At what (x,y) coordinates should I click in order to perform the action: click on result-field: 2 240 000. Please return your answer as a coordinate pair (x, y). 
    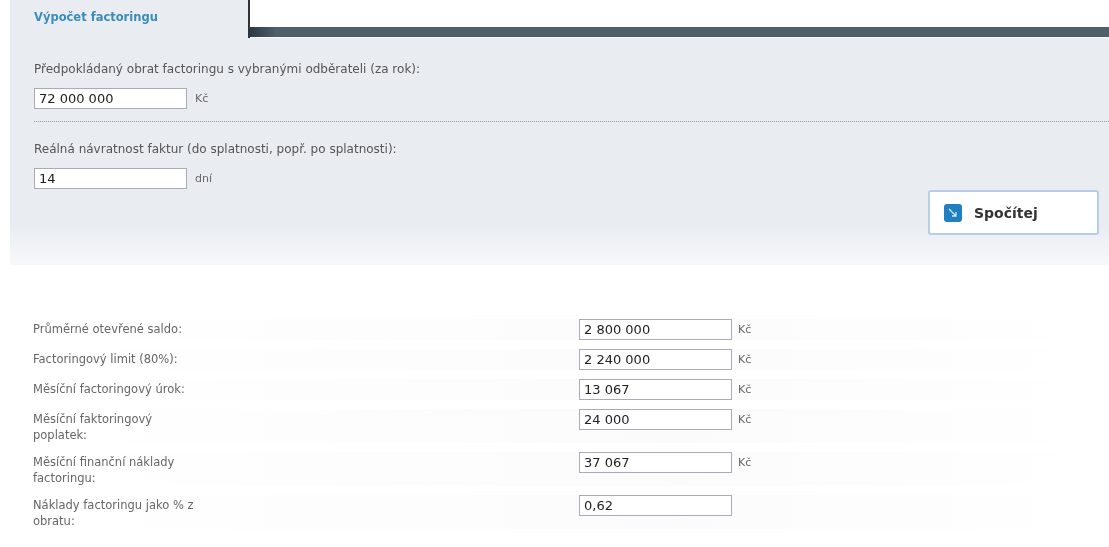
    Looking at the image, I should click on (655, 359).